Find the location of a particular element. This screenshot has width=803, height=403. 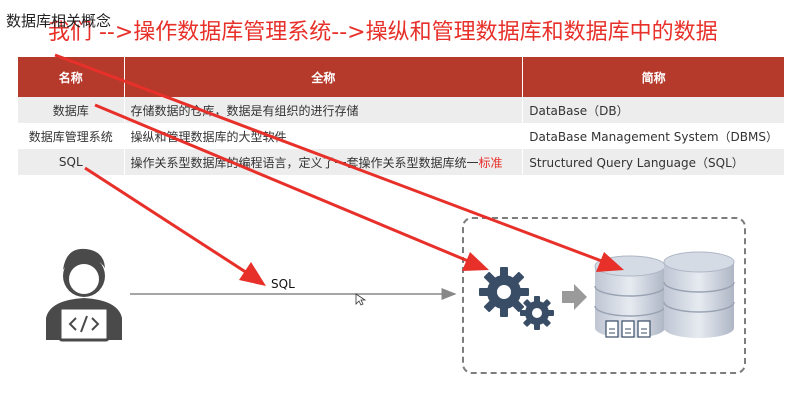

cell-full-text: 操作关系型数据库的编程语言，定义了一套操作关系型数据库统一 is located at coordinates (304, 162).